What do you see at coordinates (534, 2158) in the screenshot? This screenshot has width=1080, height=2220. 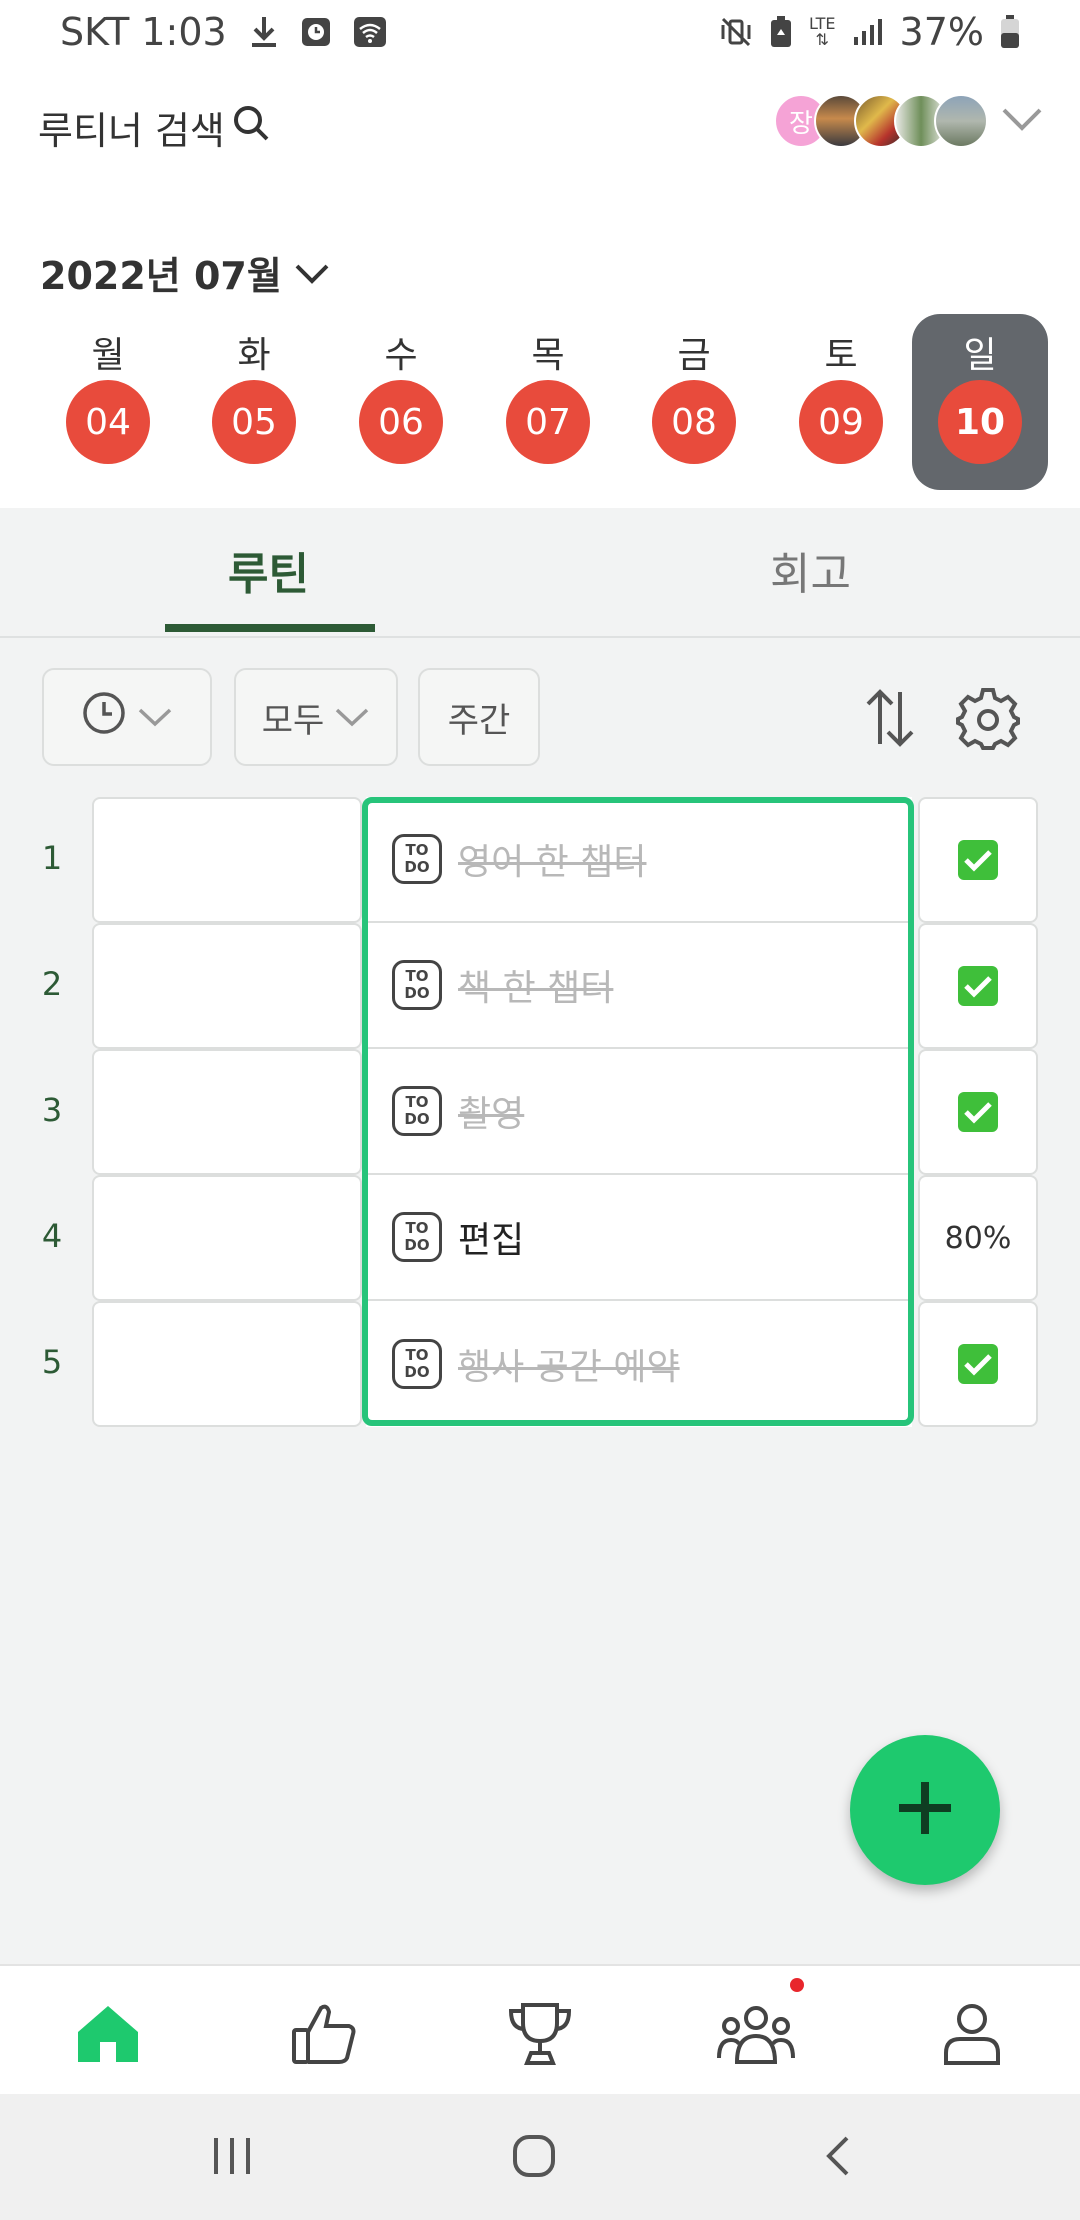 I see `home-system-button` at bounding box center [534, 2158].